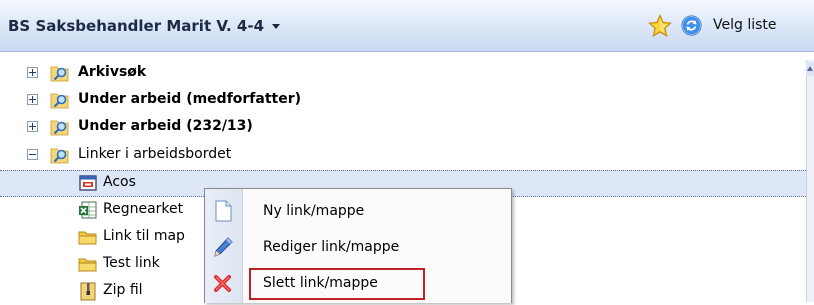 The width and height of the screenshot is (814, 305). Describe the element at coordinates (810, 69) in the screenshot. I see `scroll-up-arrow-icon` at that location.